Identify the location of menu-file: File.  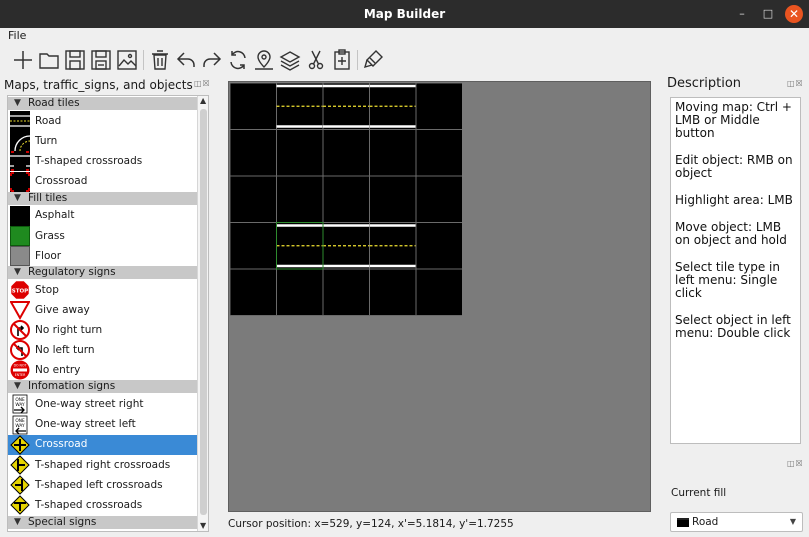
(17, 35).